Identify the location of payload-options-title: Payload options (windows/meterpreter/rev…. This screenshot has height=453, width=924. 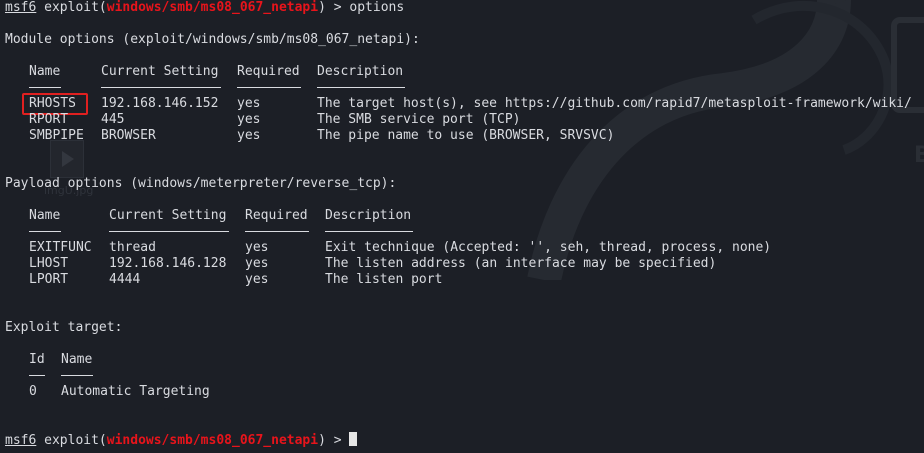
(201, 183).